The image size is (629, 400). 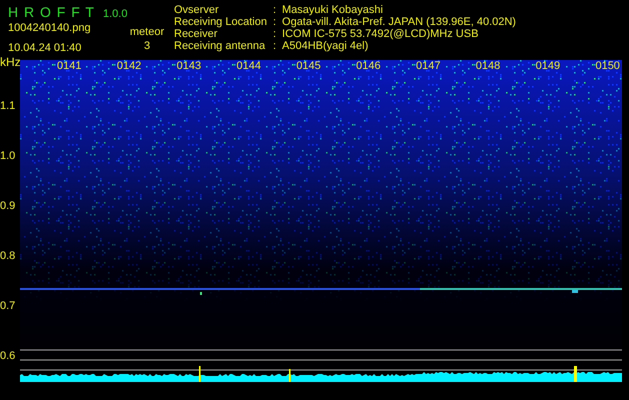 I want to click on axis-label: 1.1, so click(x=8, y=107).